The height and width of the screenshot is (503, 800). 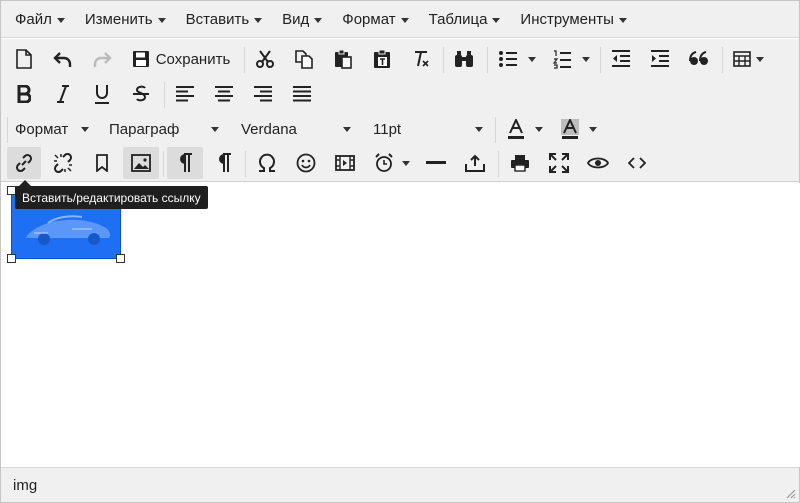 I want to click on eye-icon, so click(x=598, y=163).